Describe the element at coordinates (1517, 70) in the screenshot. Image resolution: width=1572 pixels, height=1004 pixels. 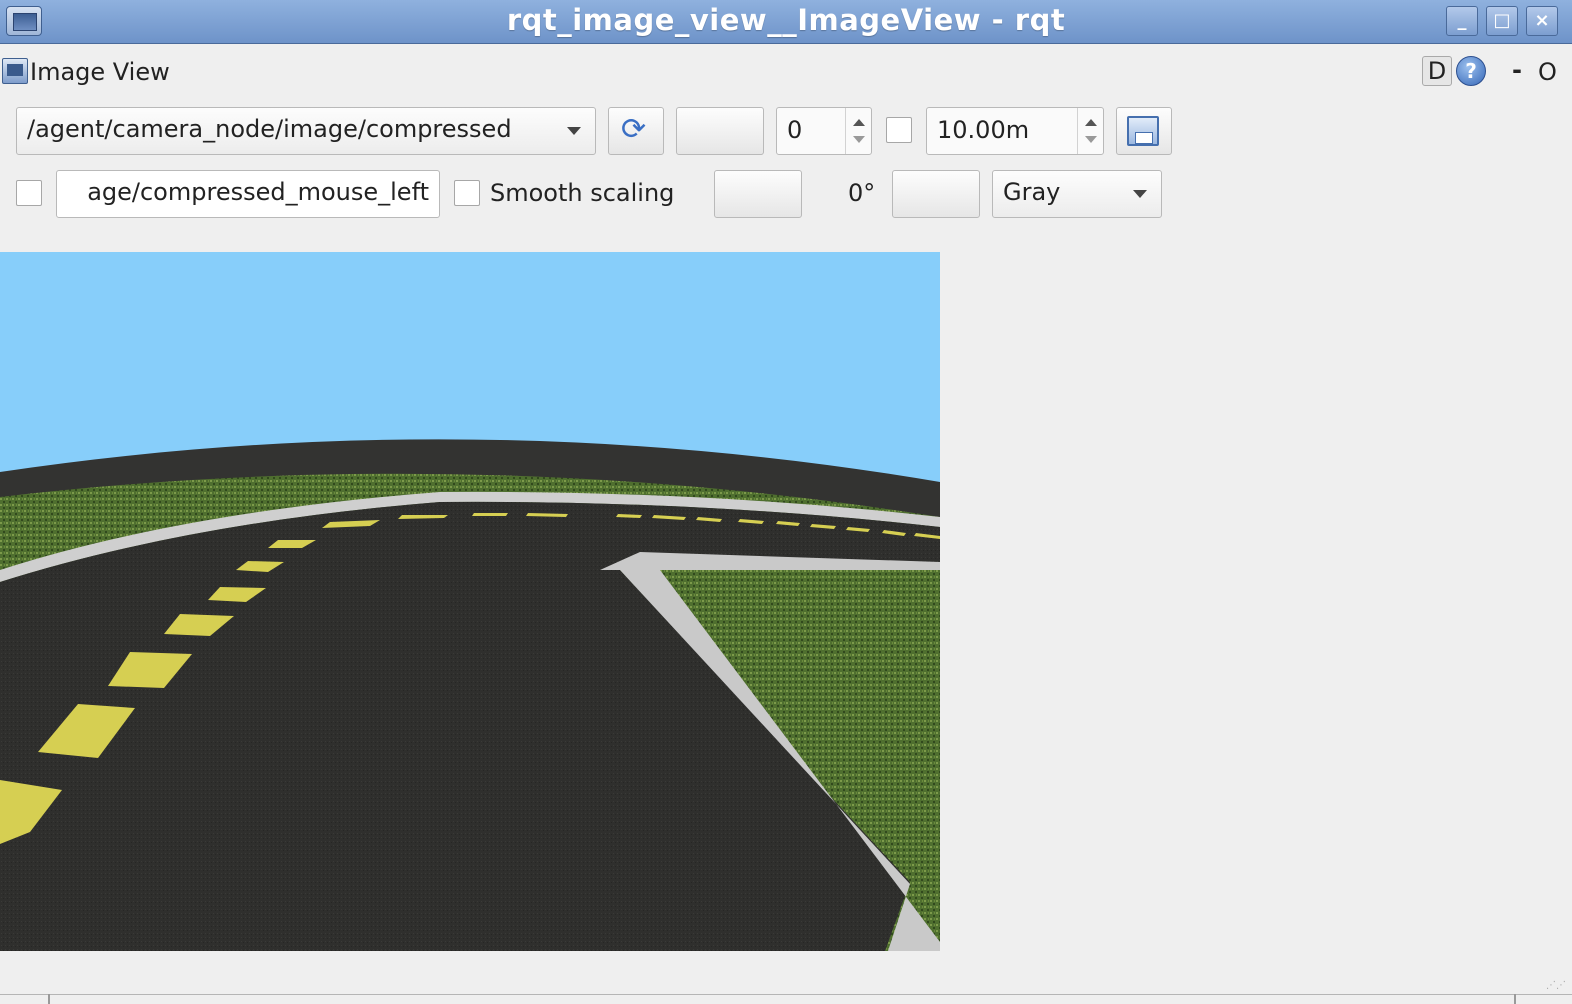
I see `dock-minimize-button: -` at that location.